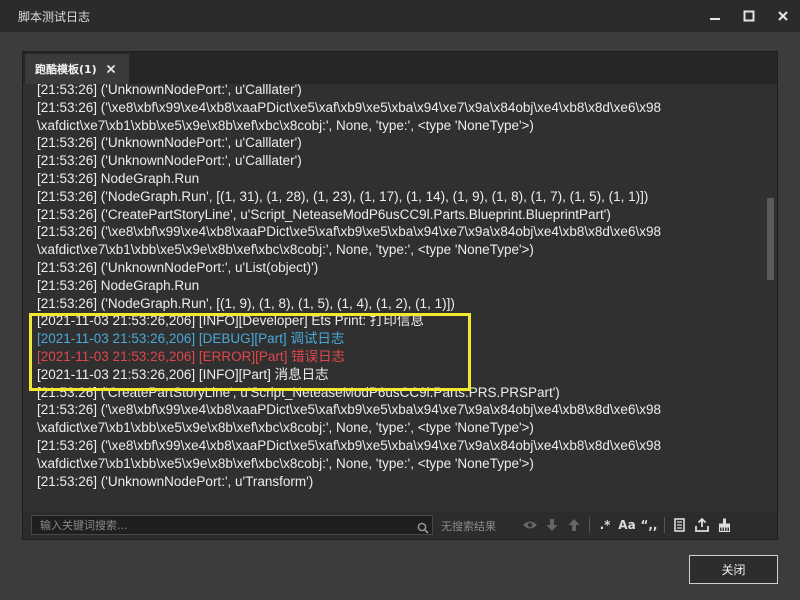 The image size is (800, 600). I want to click on regex-toggle: .*, so click(605, 525).